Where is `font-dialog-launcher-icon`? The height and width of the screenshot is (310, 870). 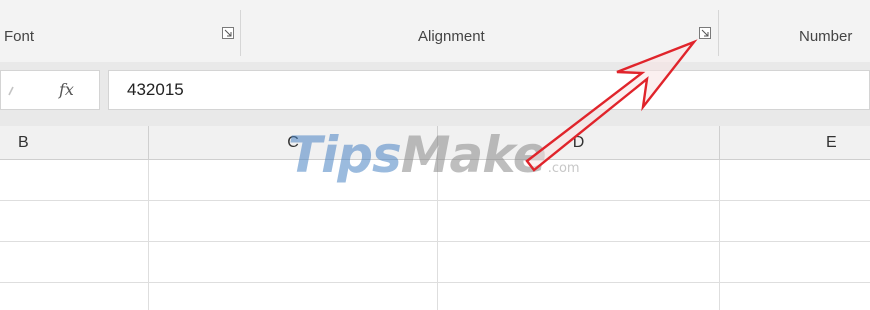
font-dialog-launcher-icon is located at coordinates (228, 33).